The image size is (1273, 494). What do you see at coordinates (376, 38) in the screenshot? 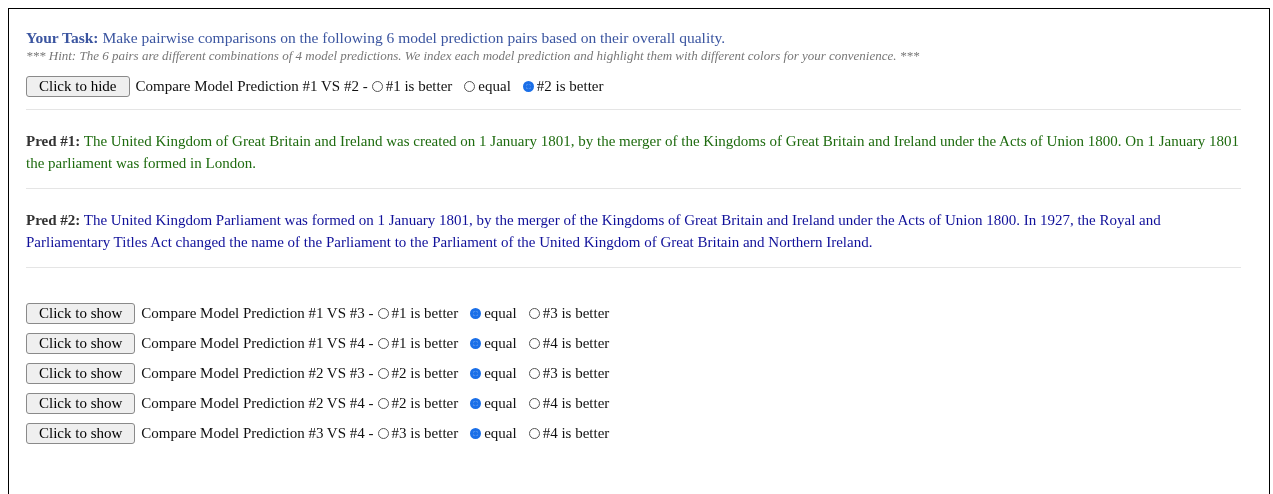
I see `task-instruction: Your Task: Make pairwise comparisons on the following 6 model prediction pairs based on their overall quality.` at bounding box center [376, 38].